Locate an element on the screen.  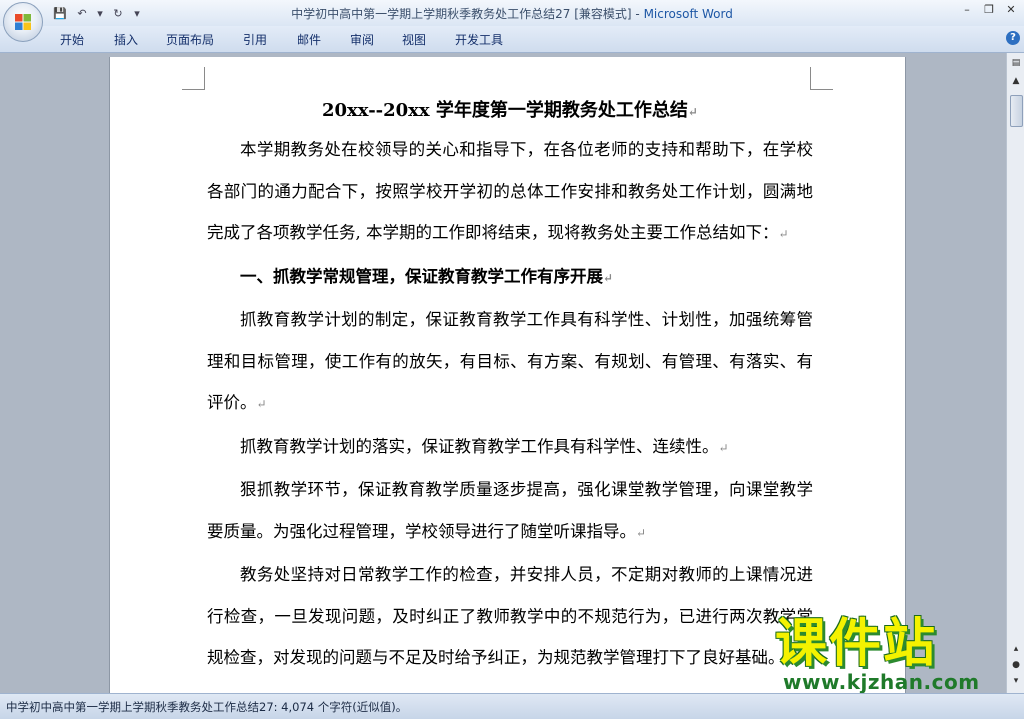
browse-object-icon: ● is located at coordinates (1016, 665).